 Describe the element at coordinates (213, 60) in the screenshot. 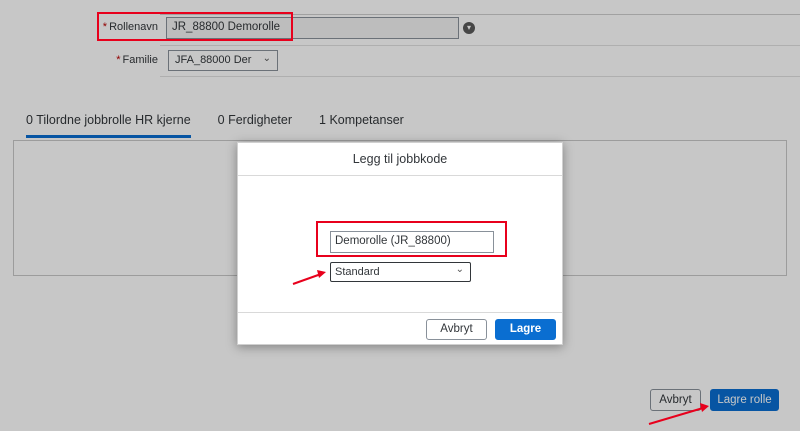

I see `family-value: JFA_88000 Der` at that location.